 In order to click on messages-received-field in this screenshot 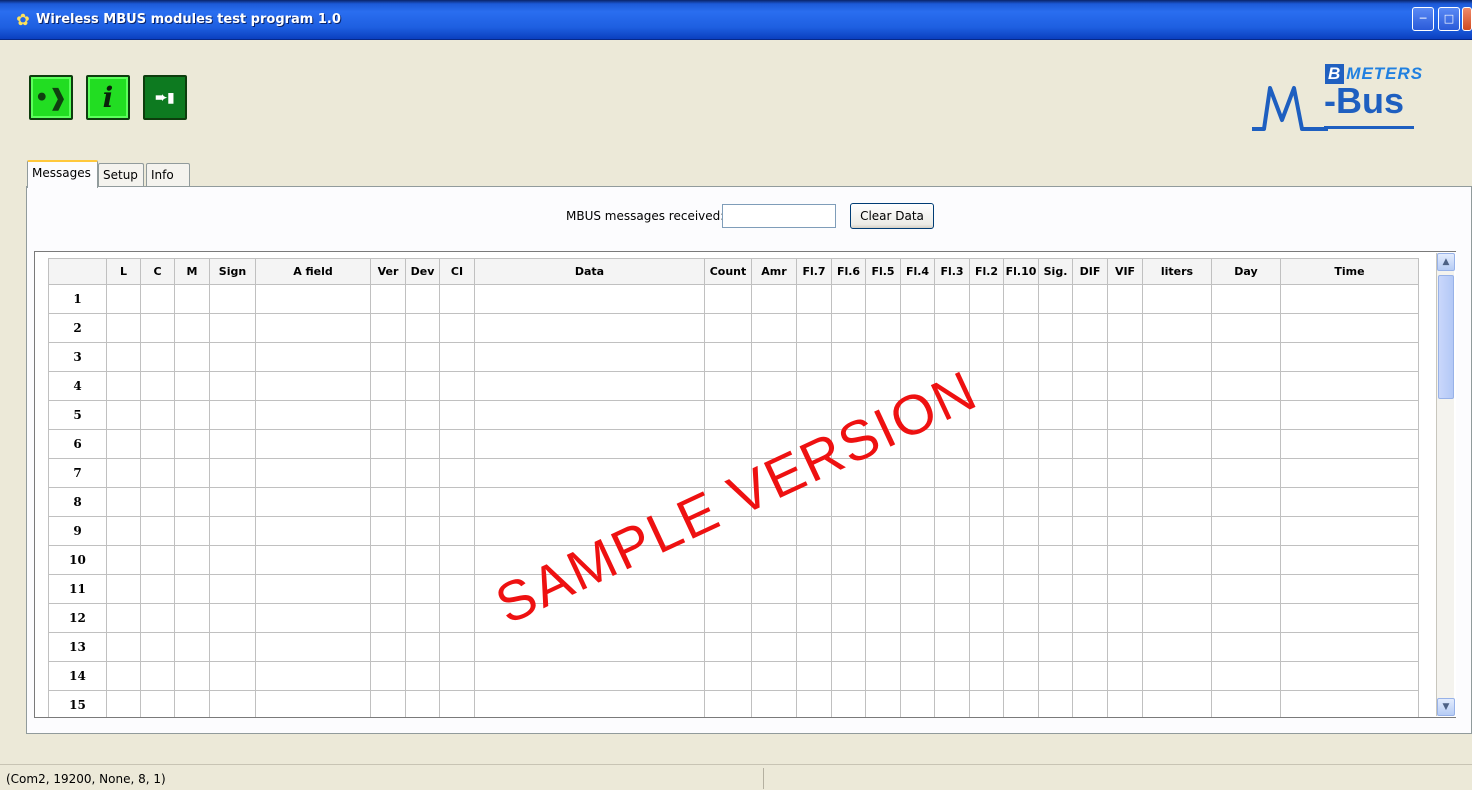, I will do `click(779, 216)`.